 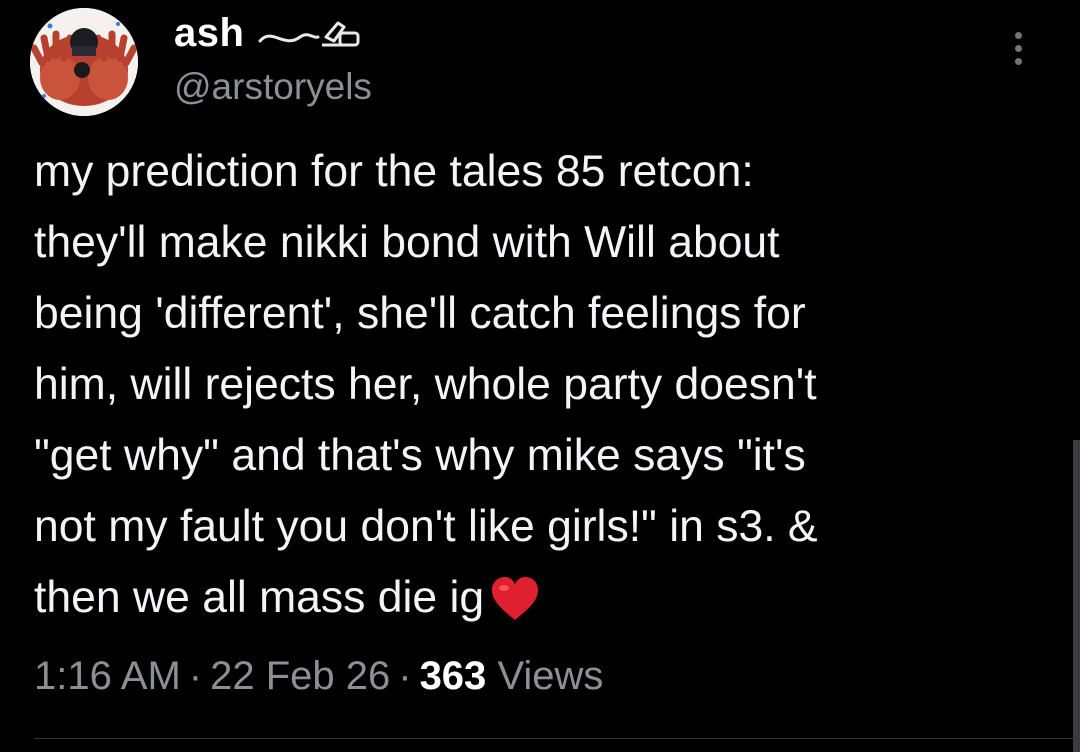 What do you see at coordinates (311, 33) in the screenshot?
I see `writing-hand-icon` at bounding box center [311, 33].